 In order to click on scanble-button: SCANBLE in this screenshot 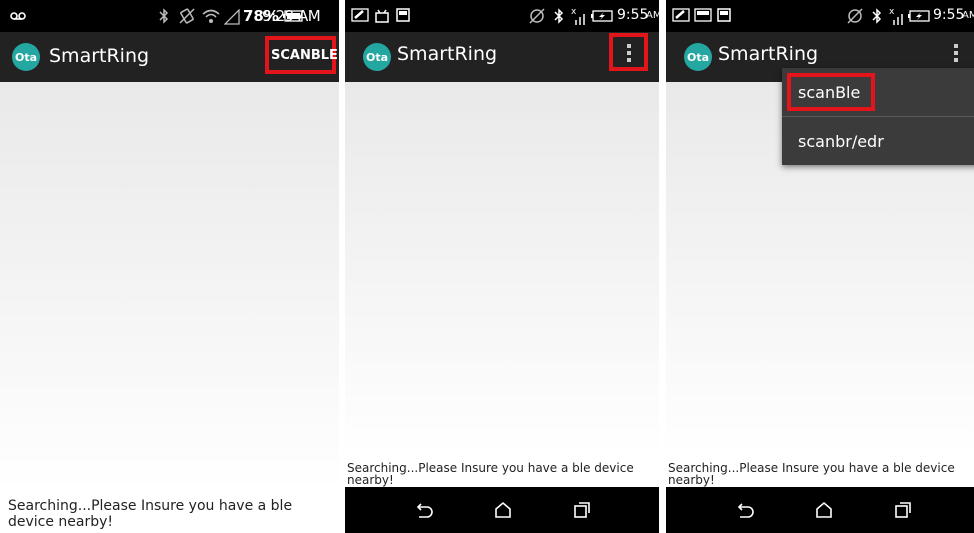, I will do `click(304, 55)`.